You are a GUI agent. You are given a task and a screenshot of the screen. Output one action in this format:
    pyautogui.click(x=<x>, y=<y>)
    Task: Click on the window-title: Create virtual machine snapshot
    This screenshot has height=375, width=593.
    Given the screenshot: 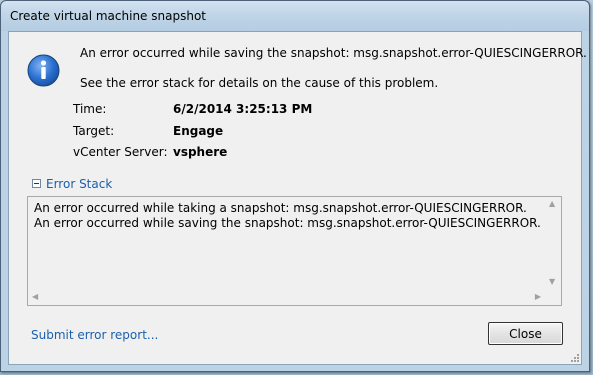 What is the action you would take?
    pyautogui.click(x=108, y=16)
    